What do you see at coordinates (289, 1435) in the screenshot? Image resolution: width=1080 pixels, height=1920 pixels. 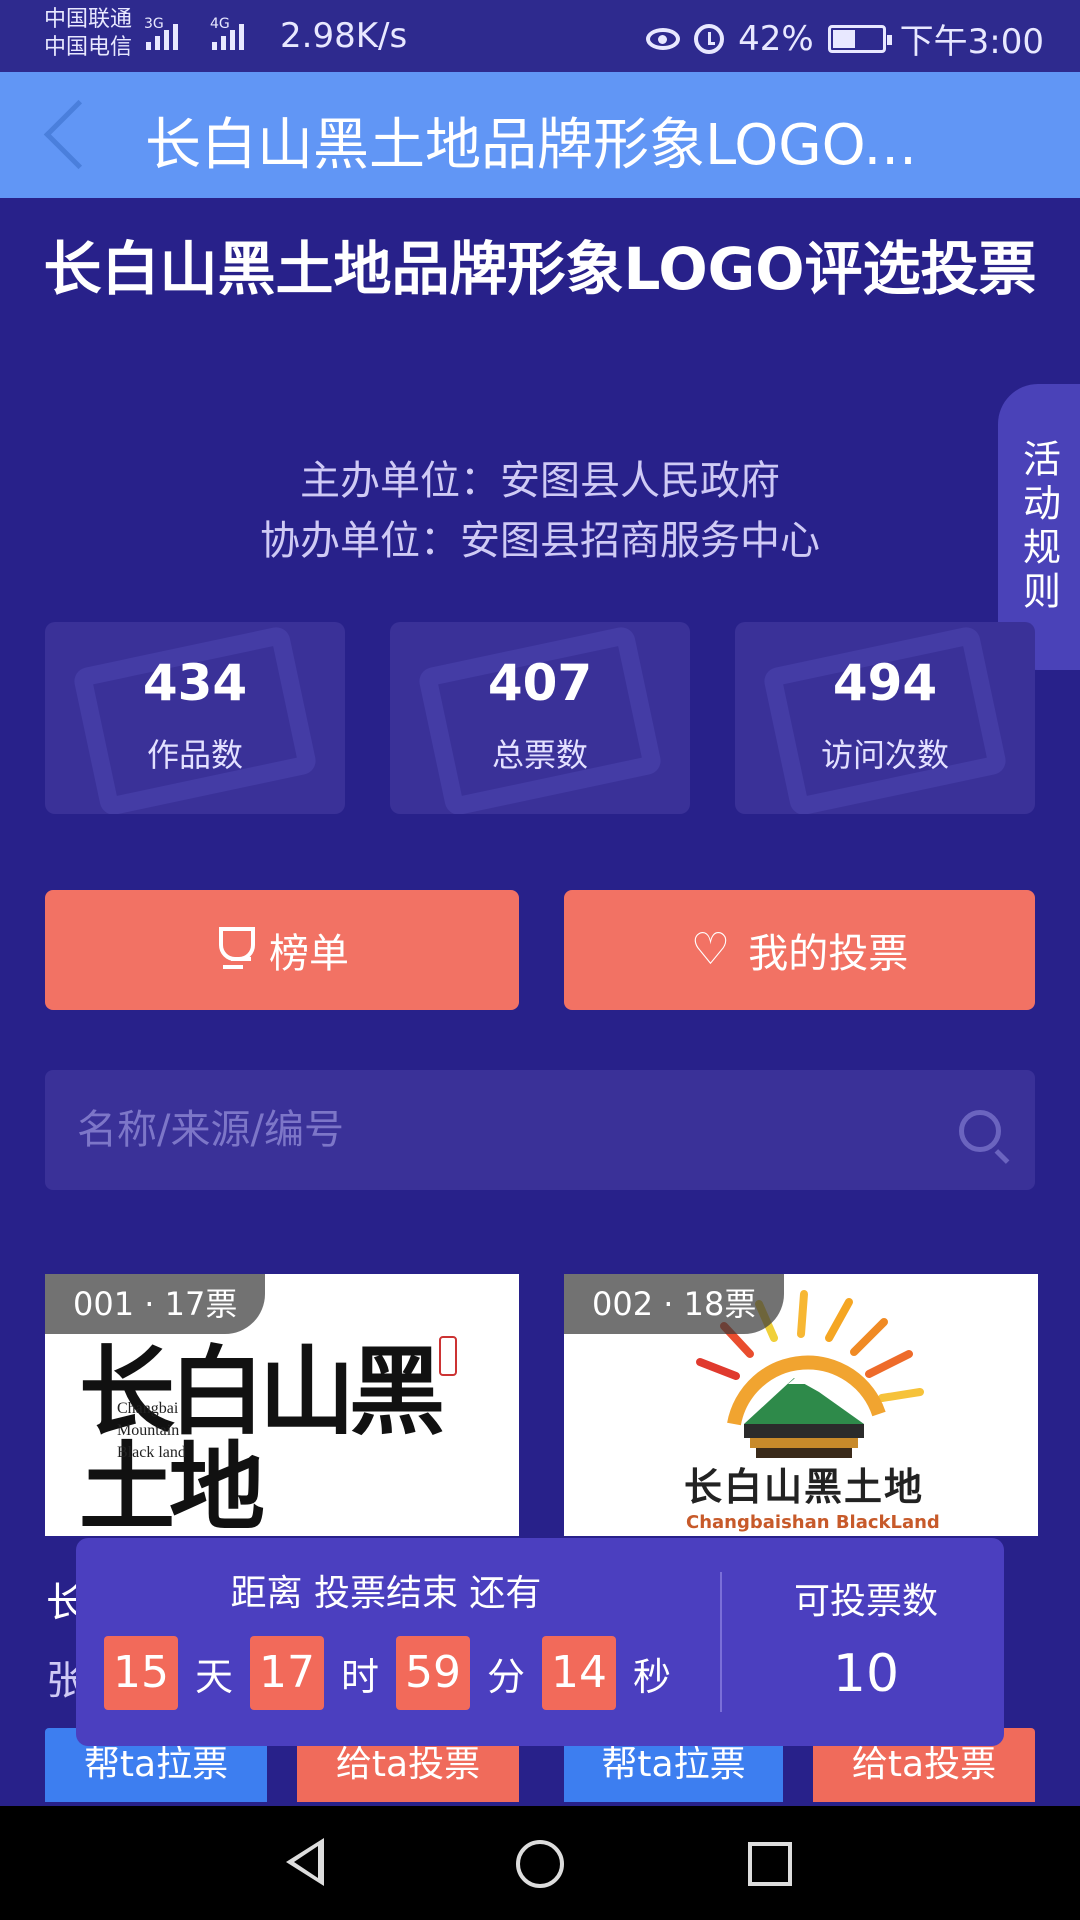 I see `entry-logo-image: 长白山黑土地 Changbai Mountain Black land` at bounding box center [289, 1435].